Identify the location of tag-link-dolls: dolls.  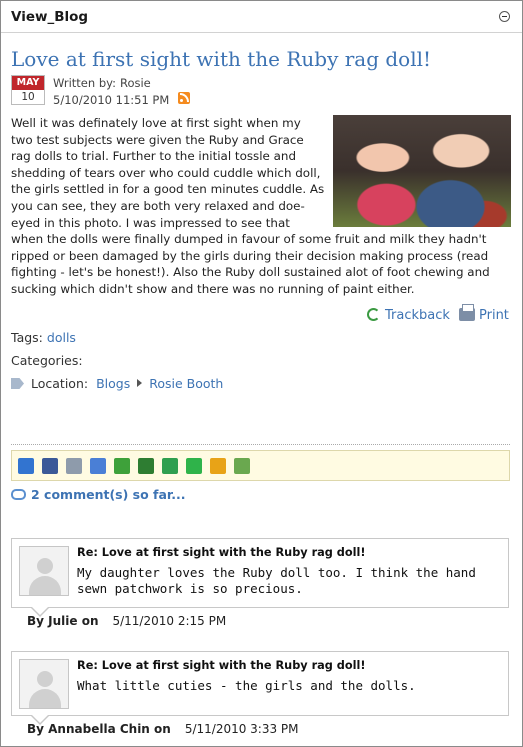
(61, 337).